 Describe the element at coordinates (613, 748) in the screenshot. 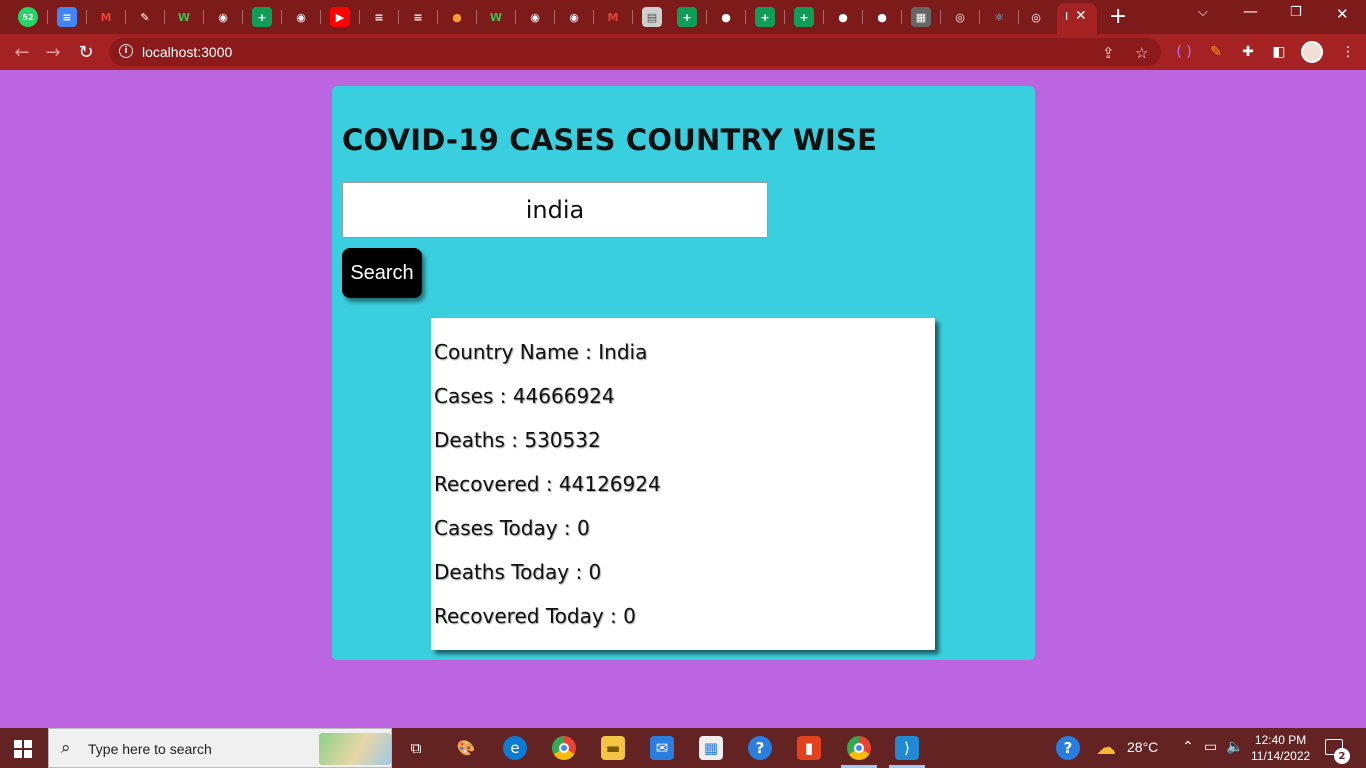

I see `file-explorer-icon: ▬` at that location.